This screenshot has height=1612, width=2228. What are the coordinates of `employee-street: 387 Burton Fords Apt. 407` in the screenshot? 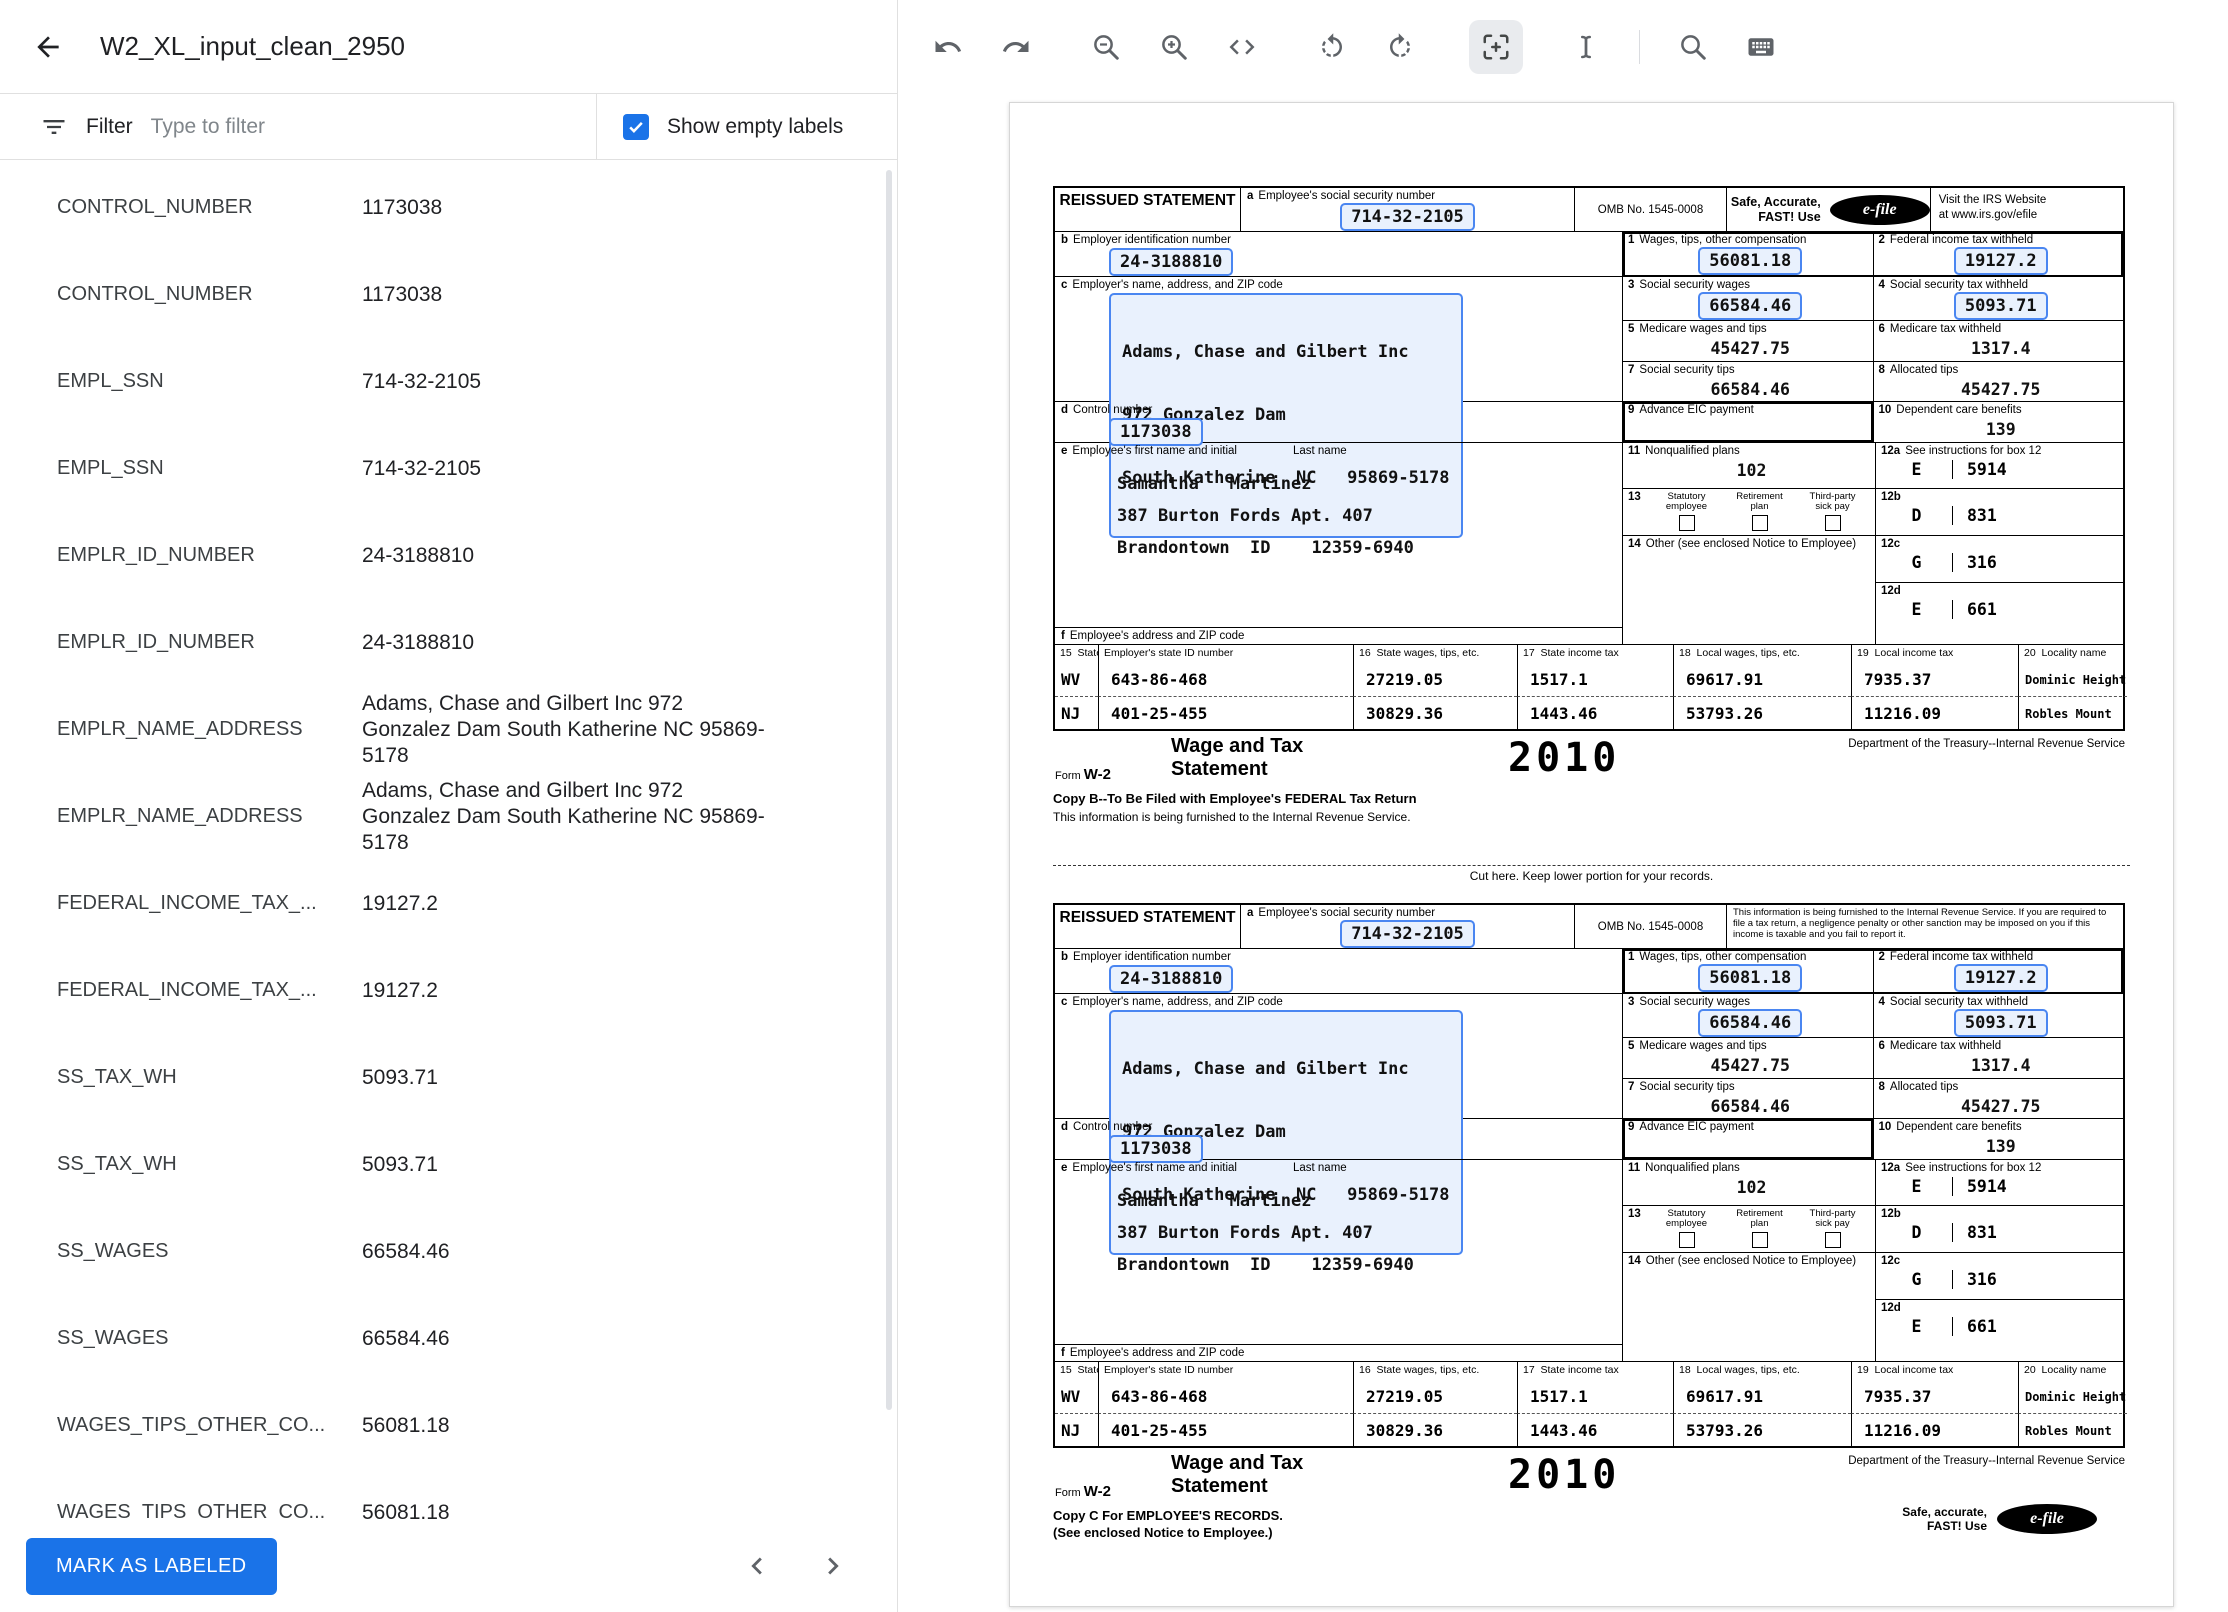 It's located at (1245, 515).